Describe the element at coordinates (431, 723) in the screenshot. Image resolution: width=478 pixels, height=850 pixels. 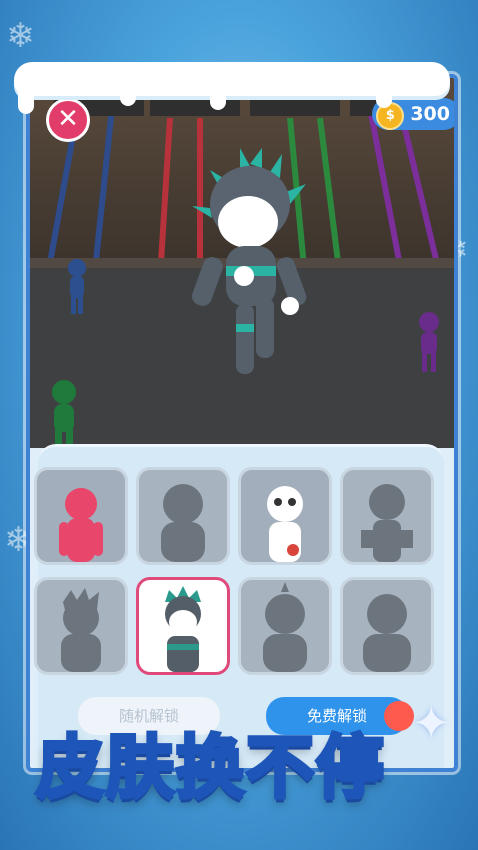
I see `sparkle-star-icon: ✦` at that location.